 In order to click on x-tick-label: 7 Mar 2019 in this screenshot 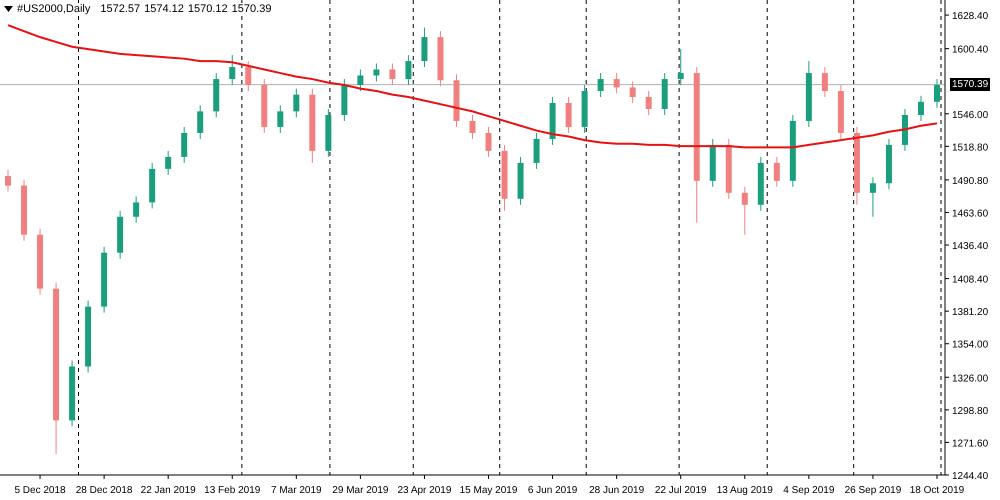, I will do `click(296, 490)`.